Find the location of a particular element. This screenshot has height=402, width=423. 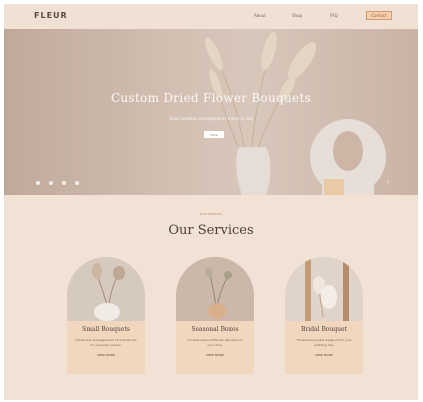

nav-link-shop: Shop is located at coordinates (311, 15).